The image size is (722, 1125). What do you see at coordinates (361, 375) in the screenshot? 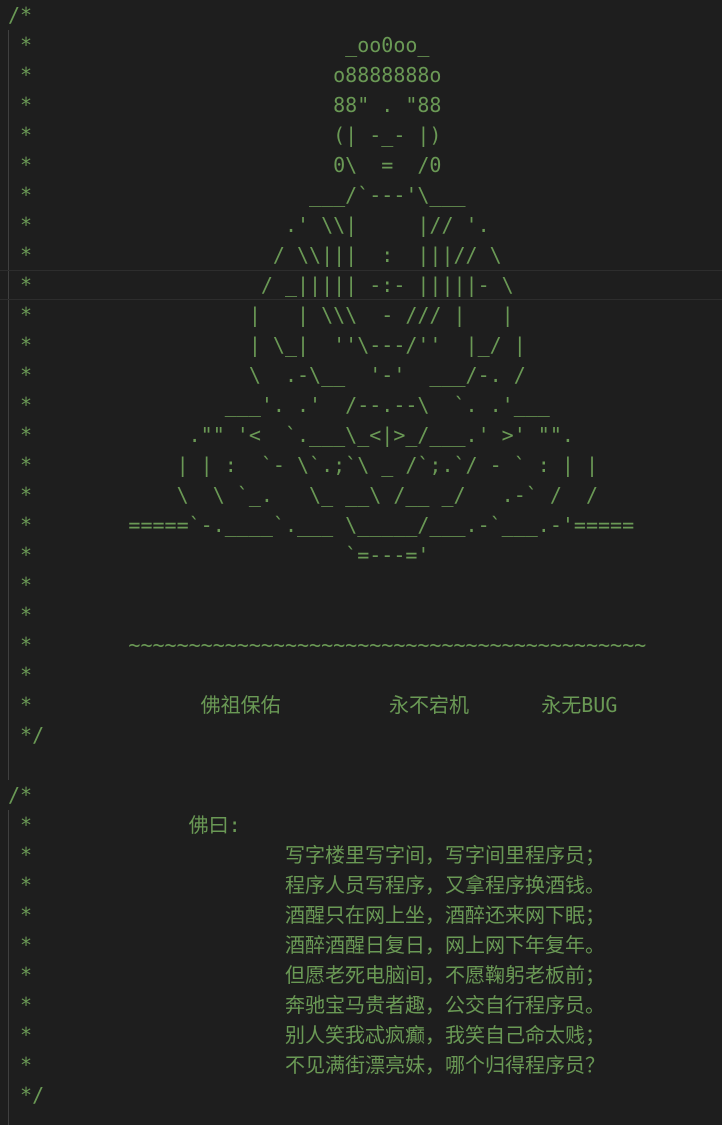
I see `code-line: * \ .-\__ '-' ___/-. /` at bounding box center [361, 375].